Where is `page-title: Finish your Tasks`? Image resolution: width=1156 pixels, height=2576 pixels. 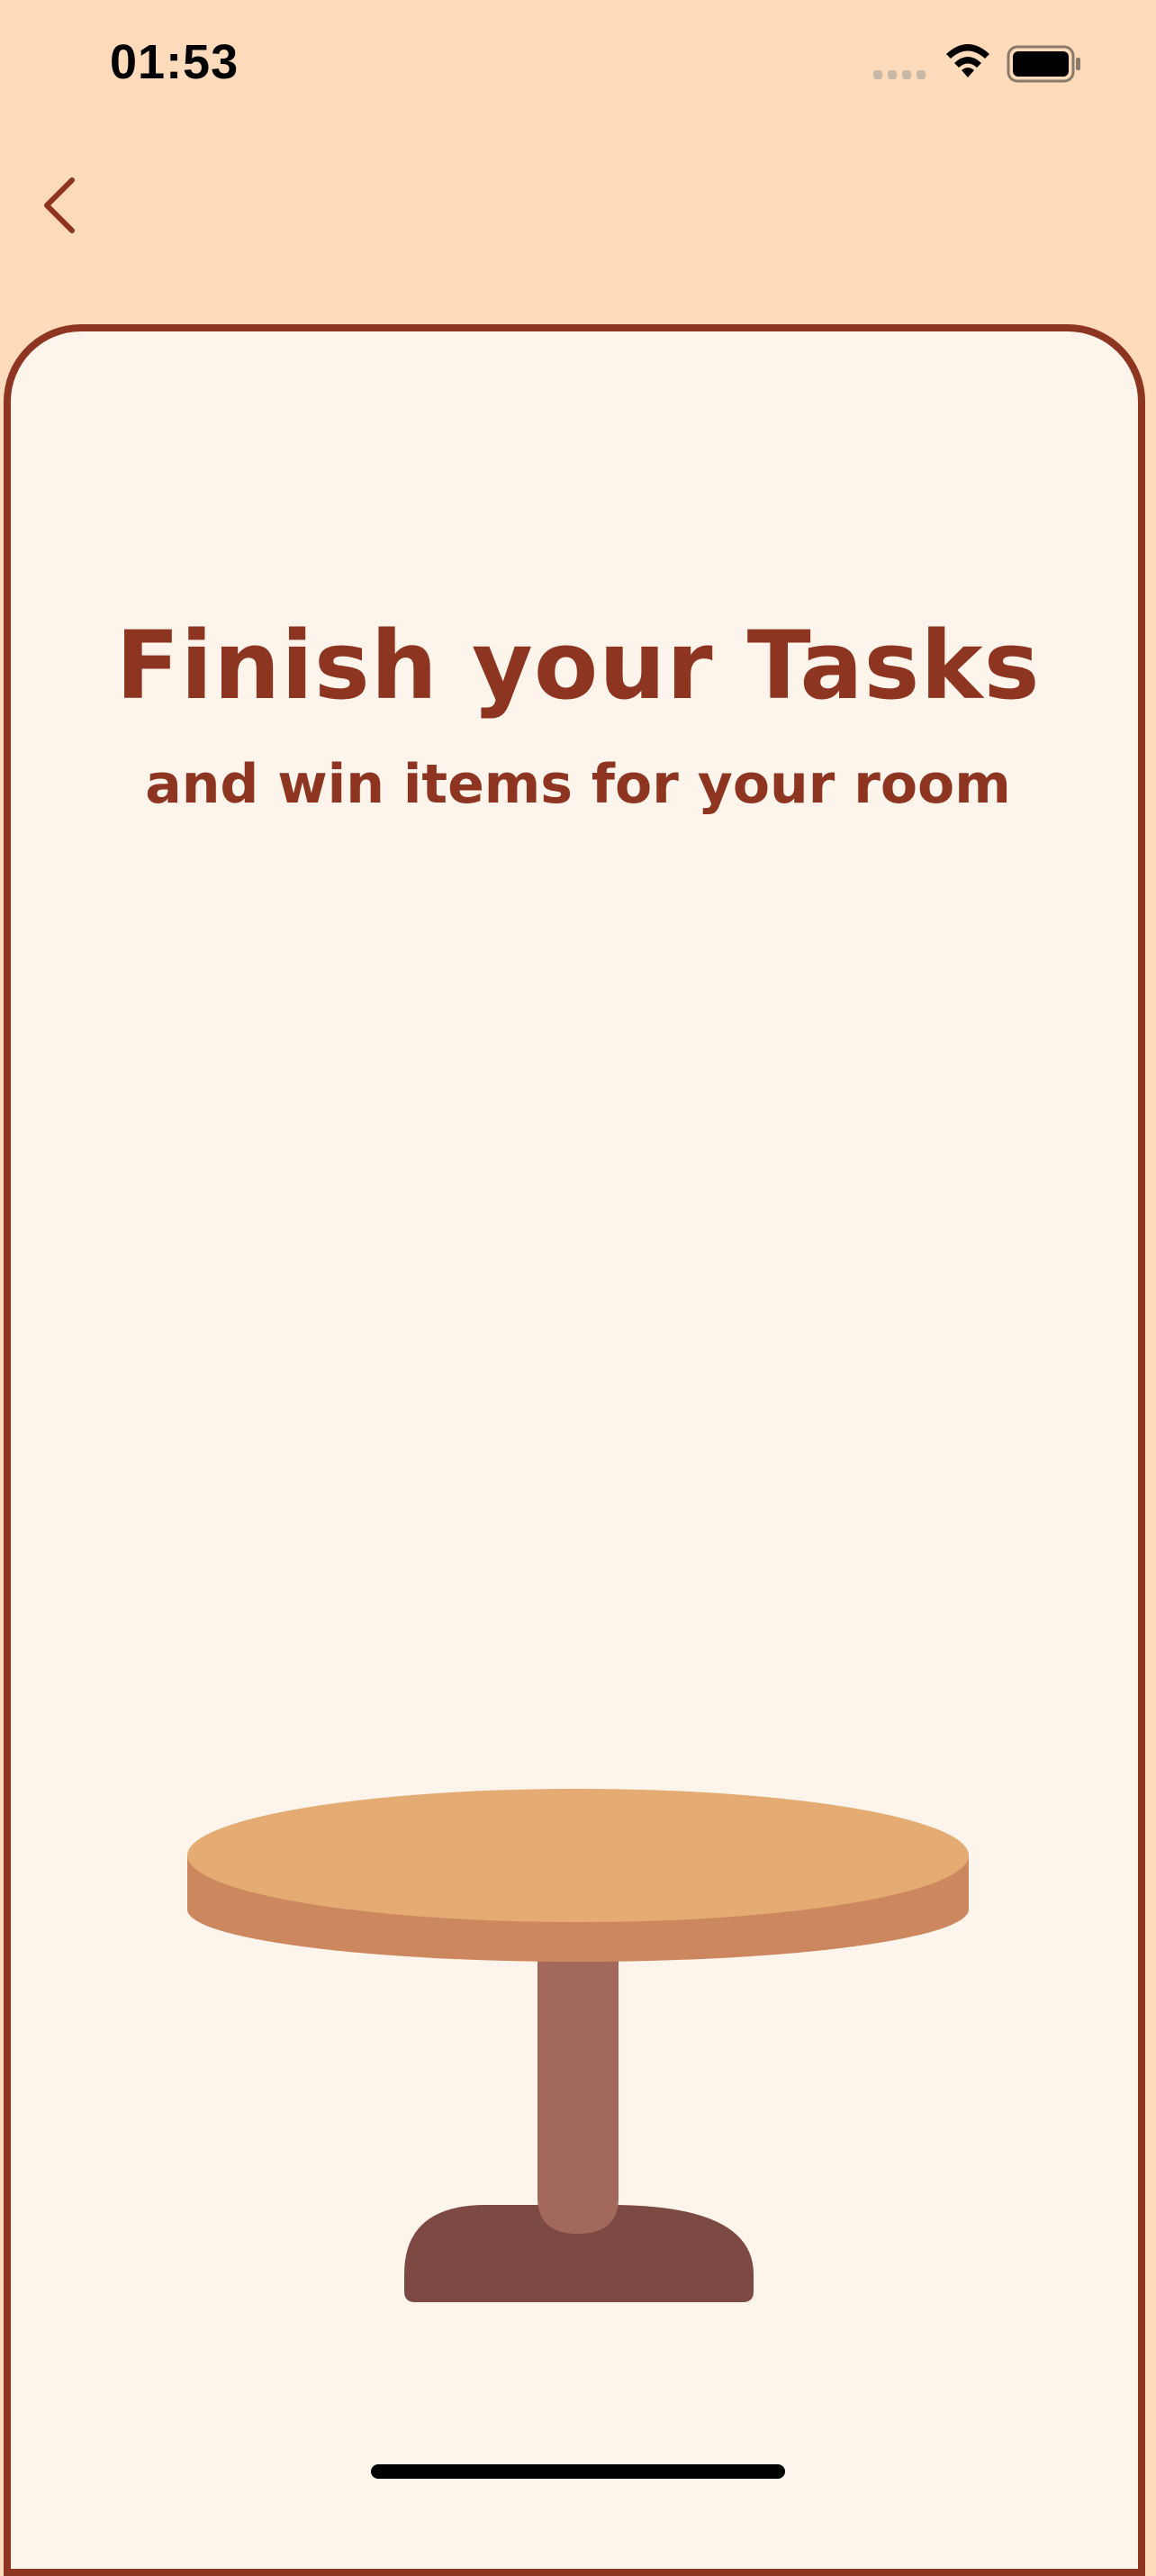
page-title: Finish your Tasks is located at coordinates (578, 666).